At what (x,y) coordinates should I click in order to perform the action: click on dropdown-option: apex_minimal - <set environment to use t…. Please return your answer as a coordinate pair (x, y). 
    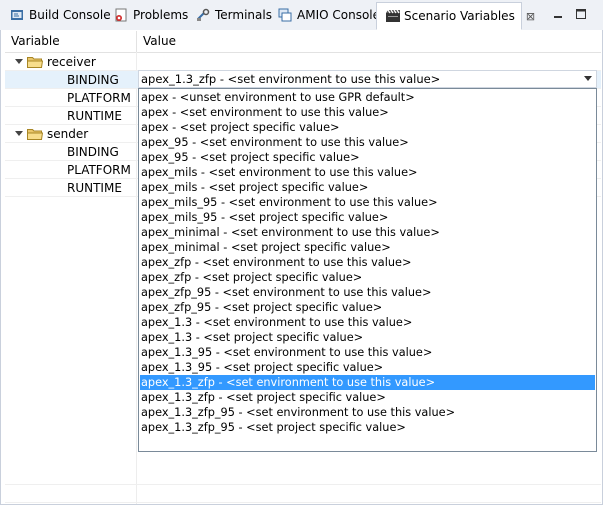
    Looking at the image, I should click on (367, 232).